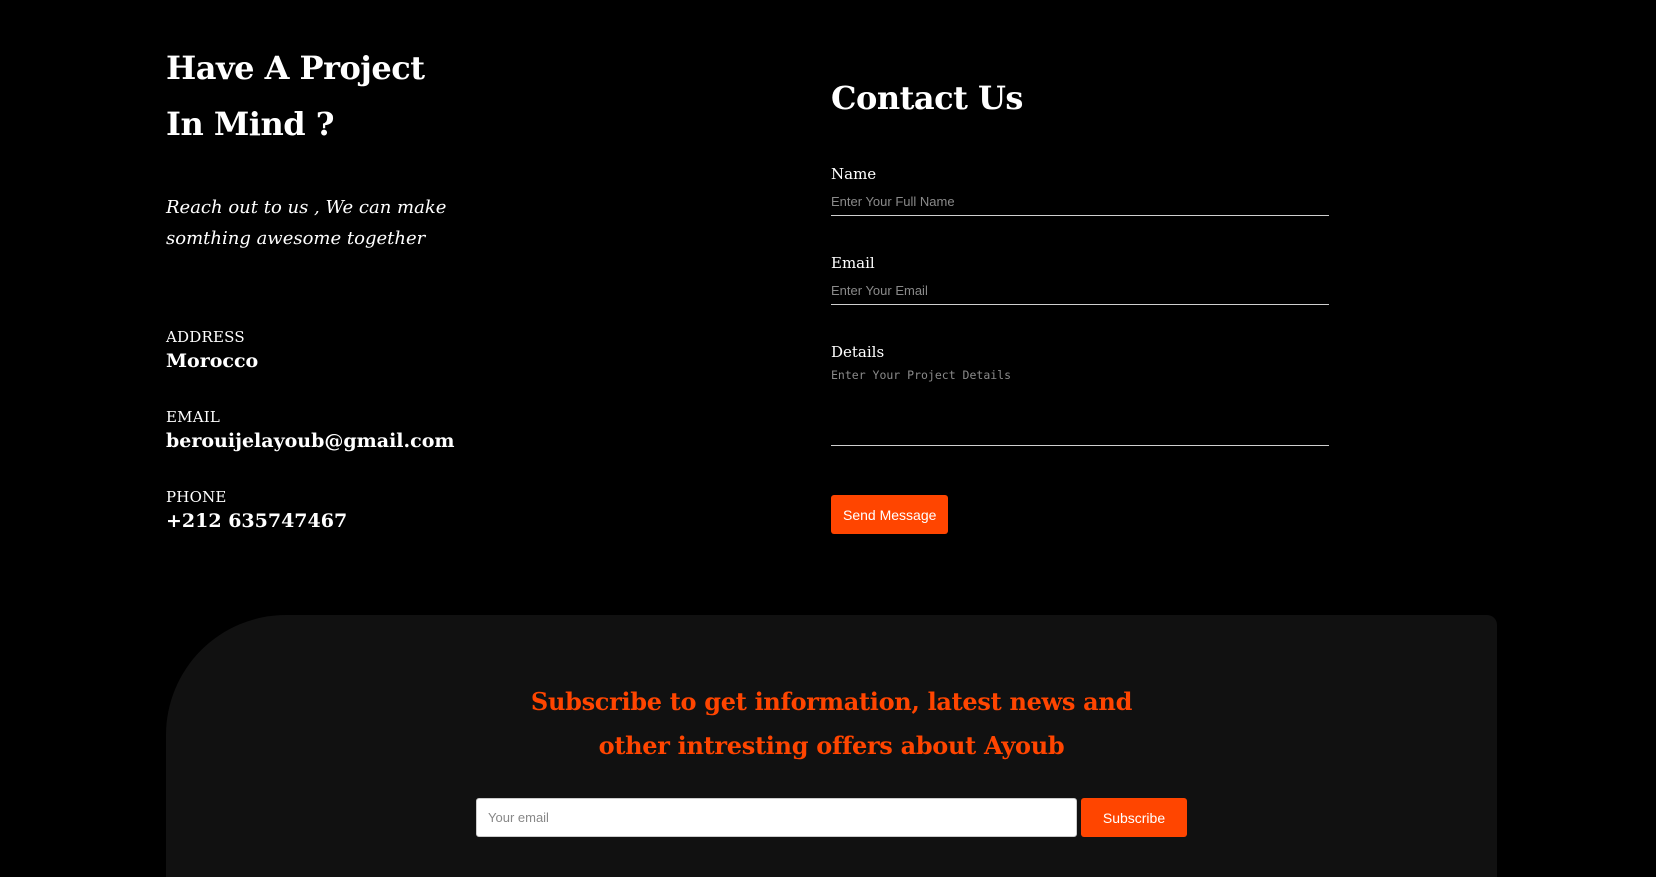 The width and height of the screenshot is (1656, 877). I want to click on address-info: ADDRESS Morocco, so click(212, 351).